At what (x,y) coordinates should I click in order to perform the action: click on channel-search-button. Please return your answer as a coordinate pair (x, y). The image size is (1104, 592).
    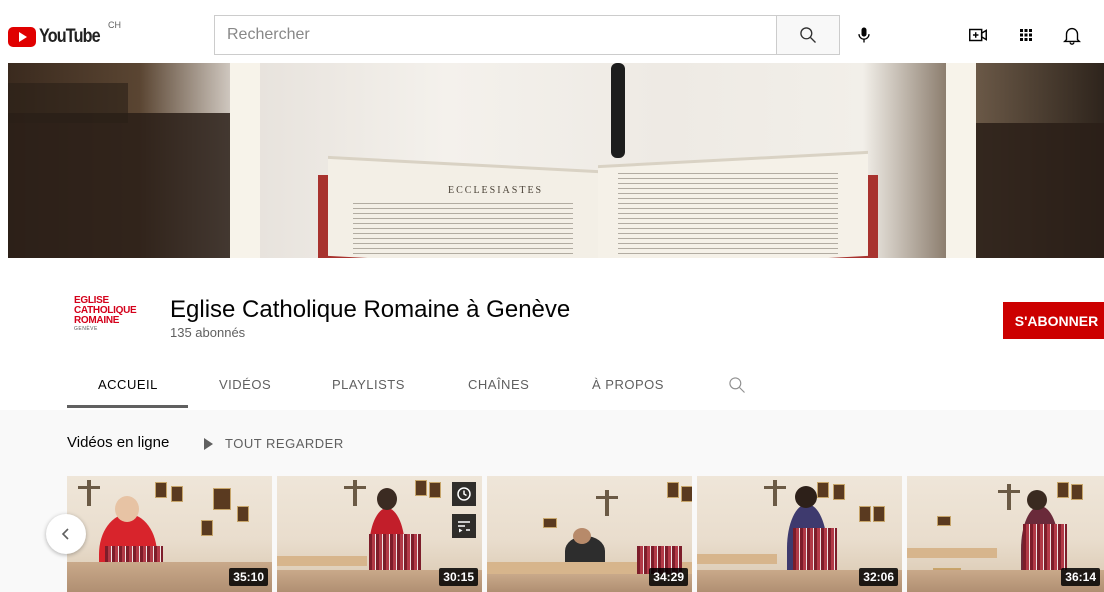
    Looking at the image, I should click on (737, 387).